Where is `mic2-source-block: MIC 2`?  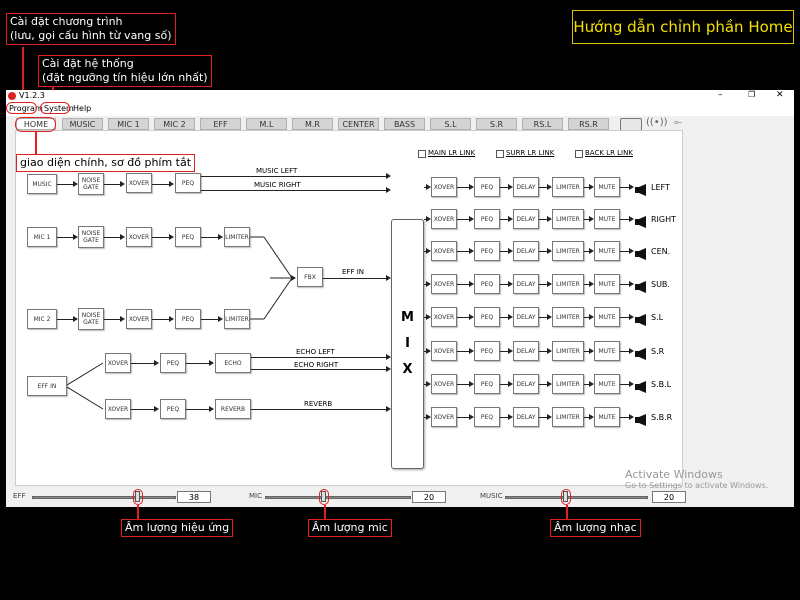
mic2-source-block: MIC 2 is located at coordinates (42, 319).